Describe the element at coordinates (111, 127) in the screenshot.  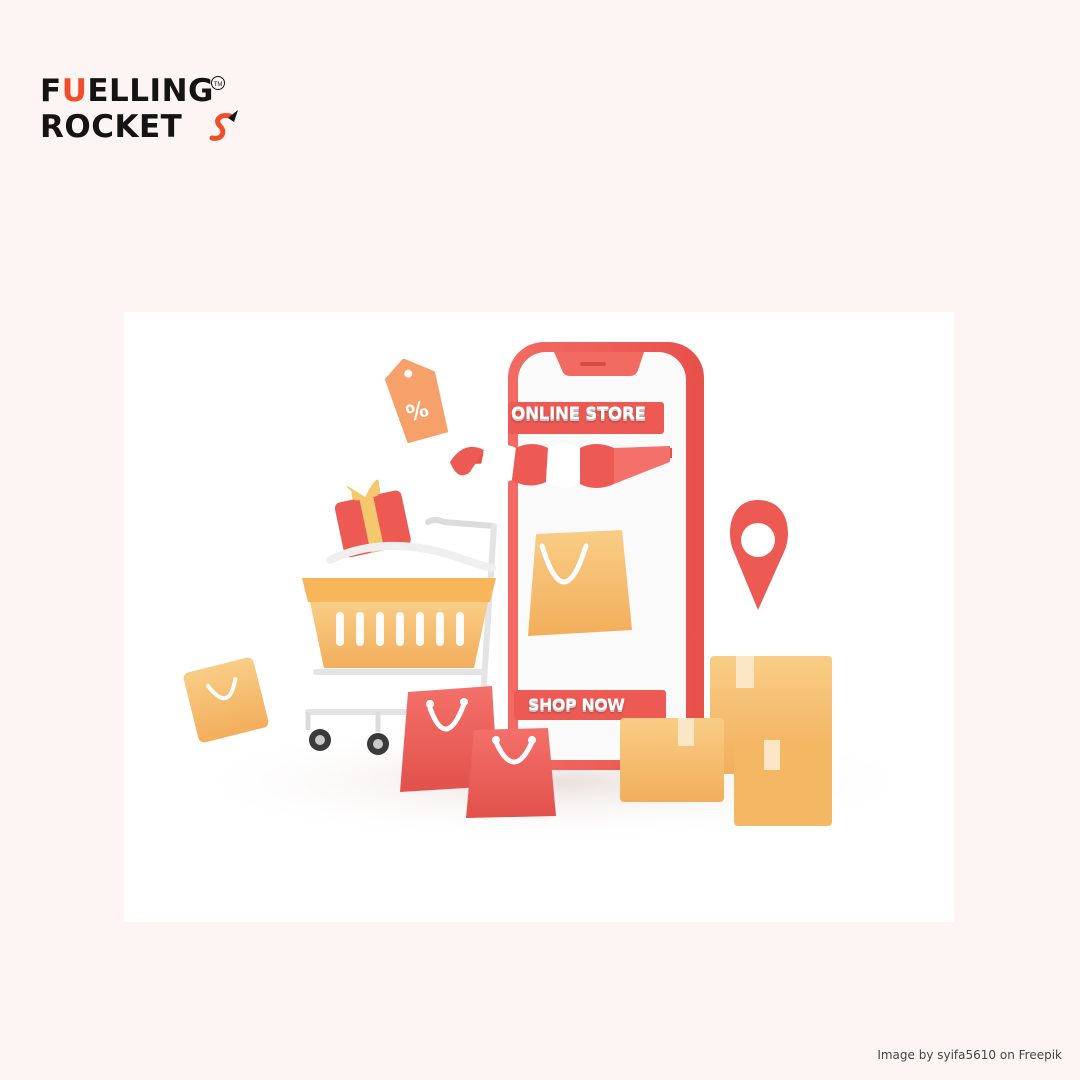
I see `logo-line-2: ROCKET` at that location.